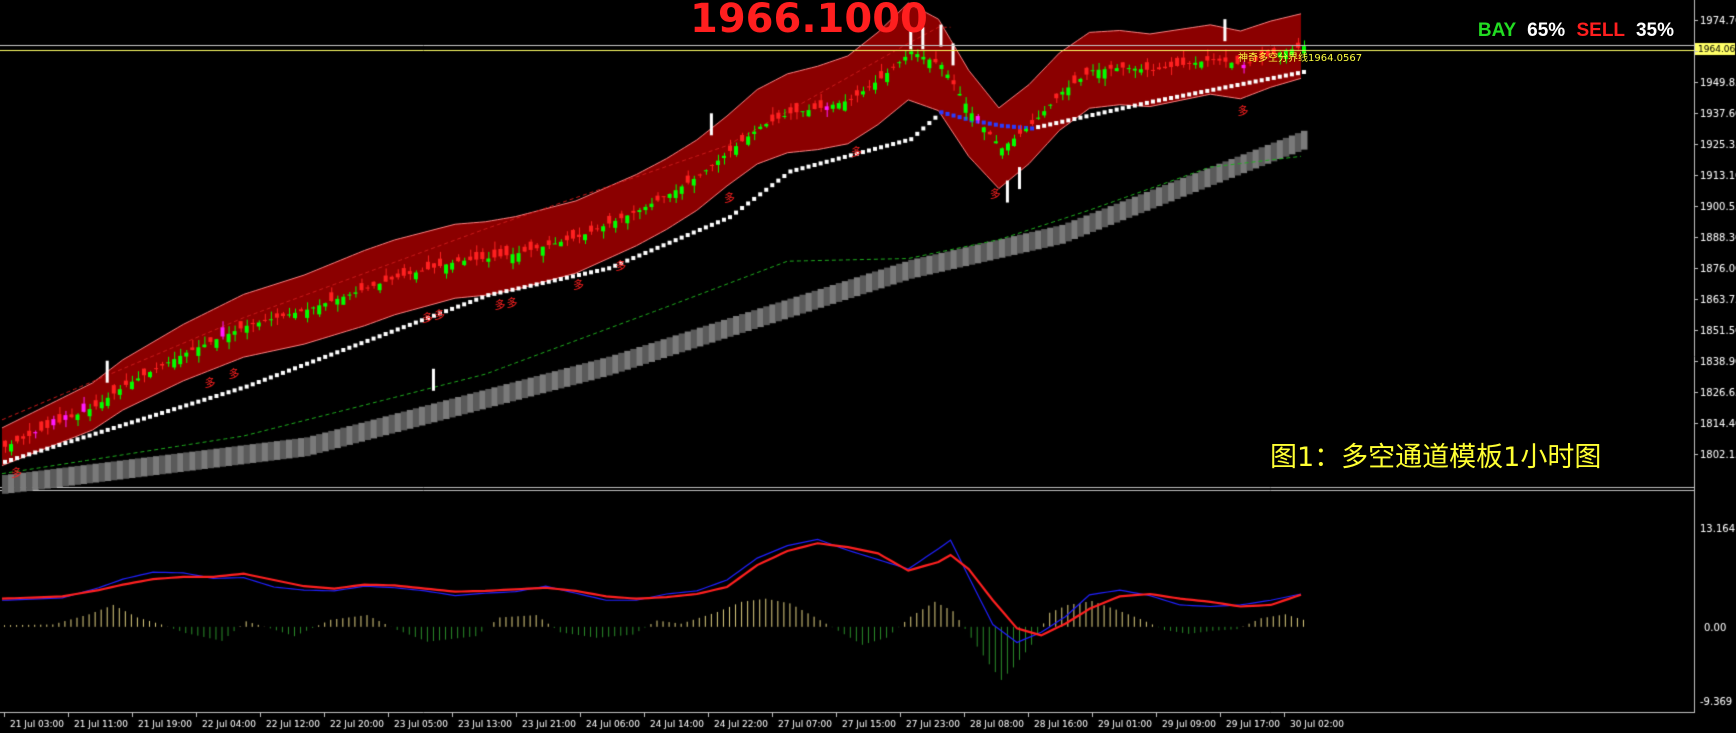 The height and width of the screenshot is (733, 1736). I want to click on current-price-display: 1966.1000, so click(809, 21).